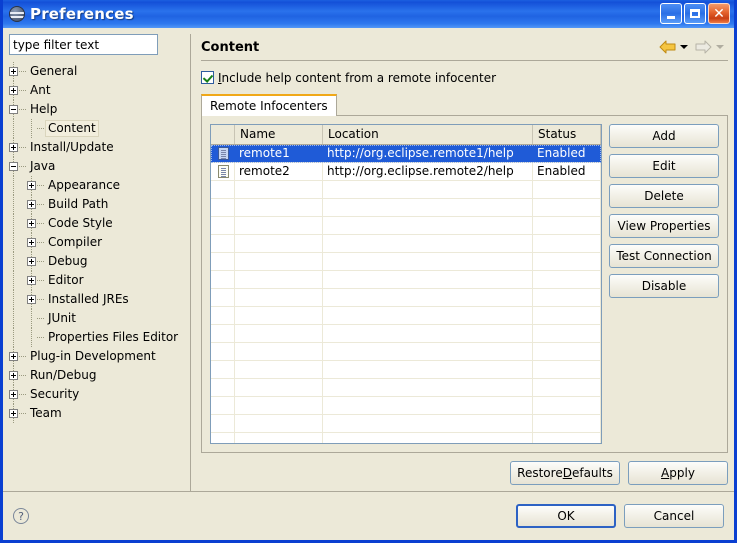 Image resolution: width=737 pixels, height=543 pixels. Describe the element at coordinates (97, 204) in the screenshot. I see `sidebar-item-build-path: Build Path` at that location.